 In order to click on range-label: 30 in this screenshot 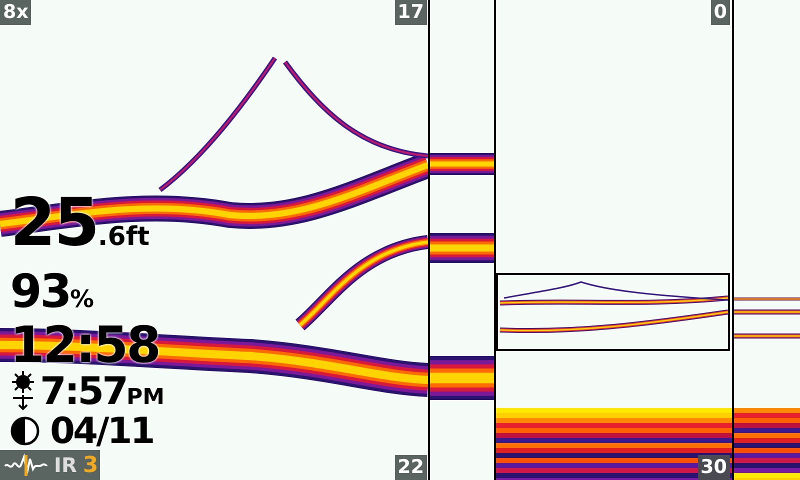, I will do `click(714, 467)`.